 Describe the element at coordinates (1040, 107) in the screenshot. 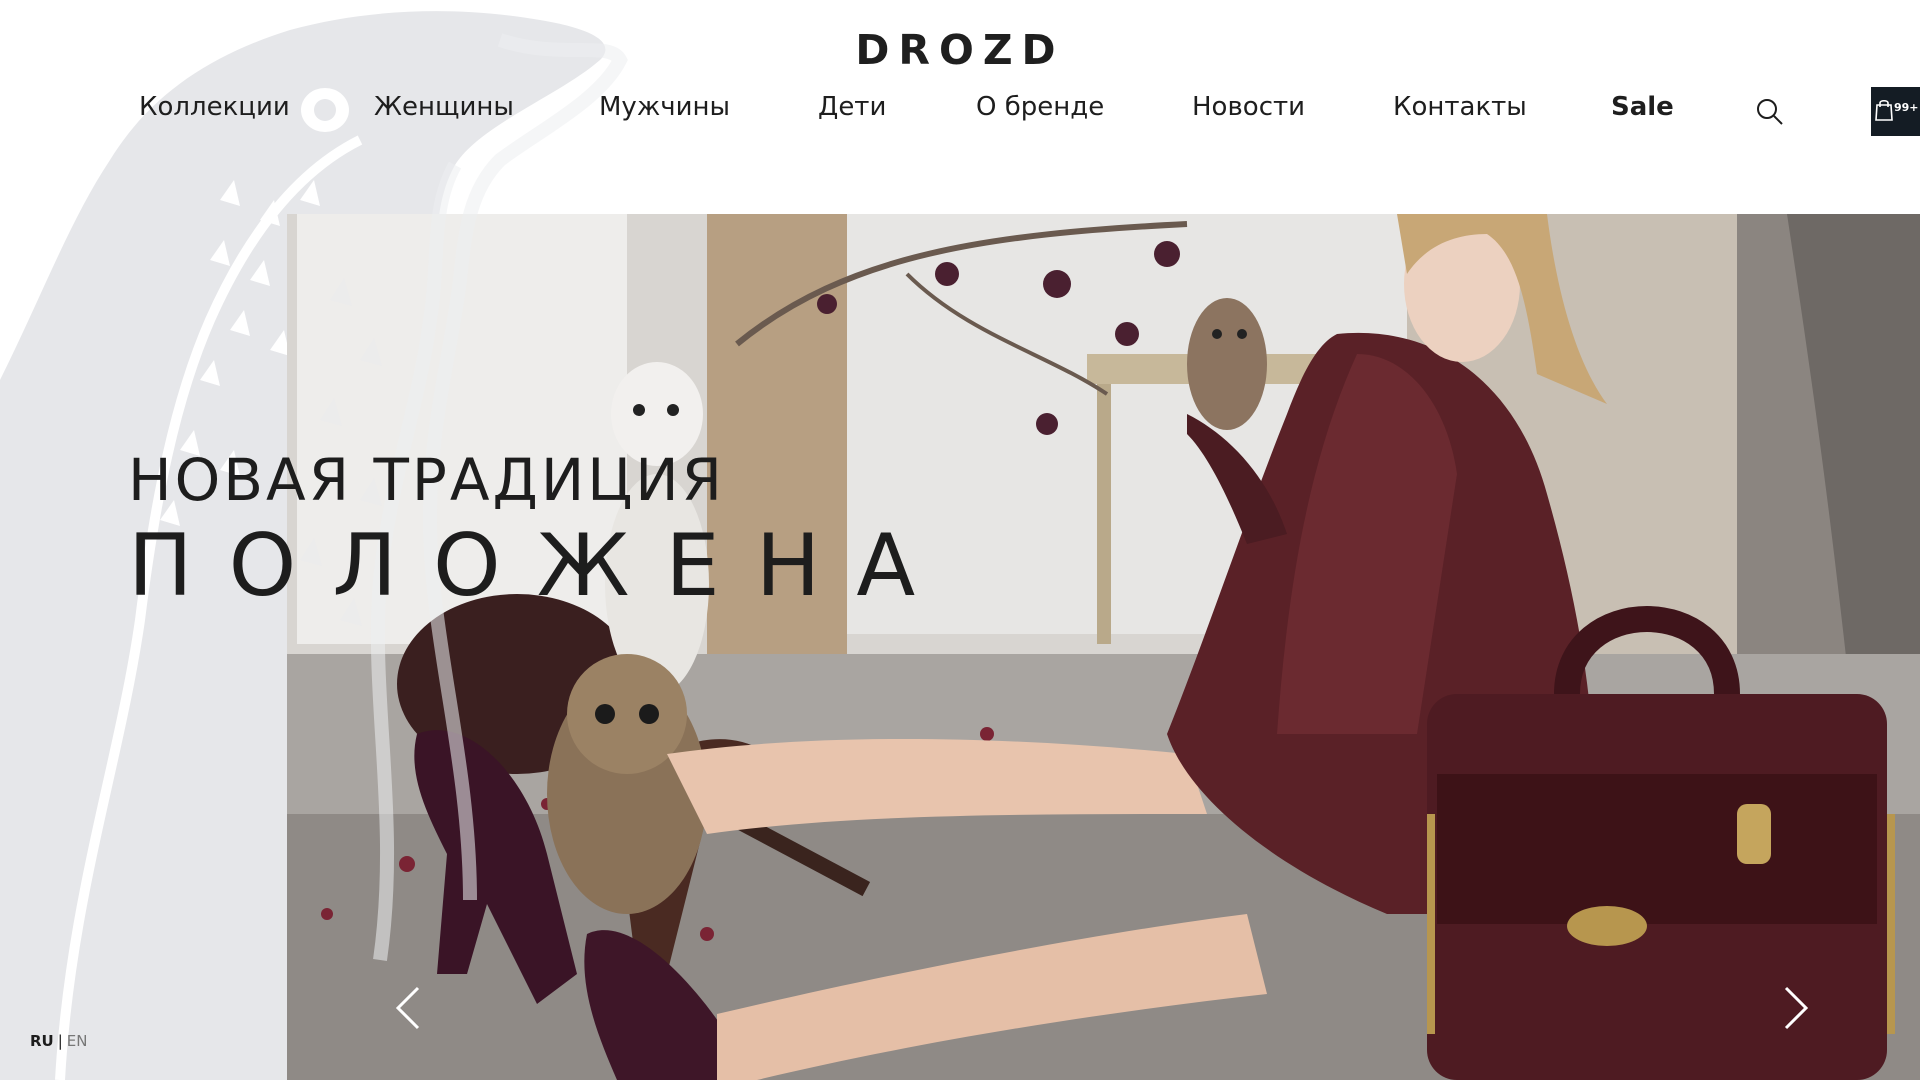

I see `nav-item-about-brand: О бренде` at that location.